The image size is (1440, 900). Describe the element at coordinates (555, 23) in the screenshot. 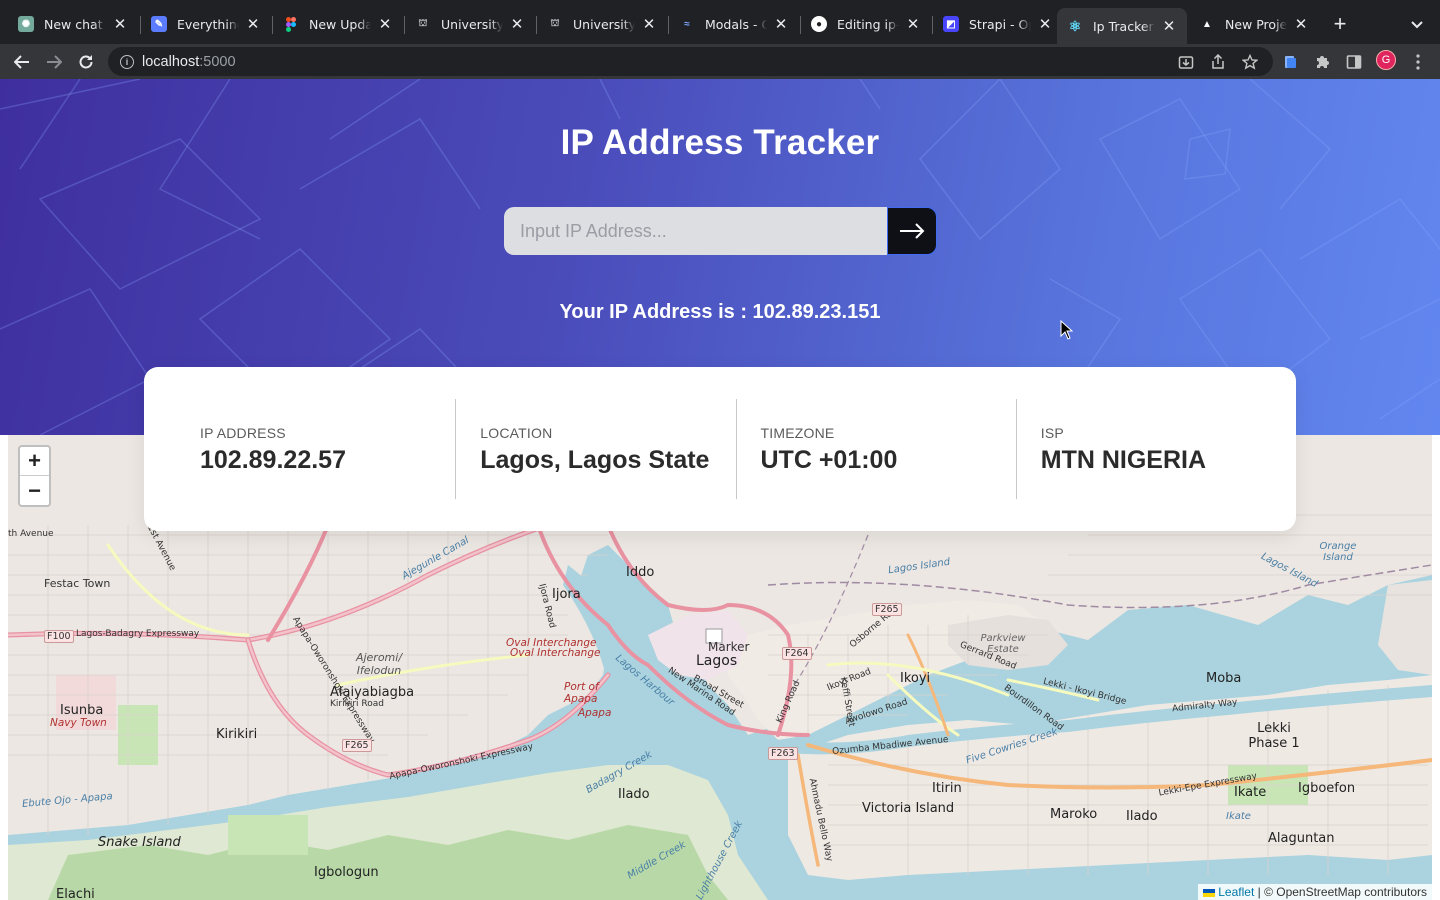

I see `university-icon: ⛫` at that location.